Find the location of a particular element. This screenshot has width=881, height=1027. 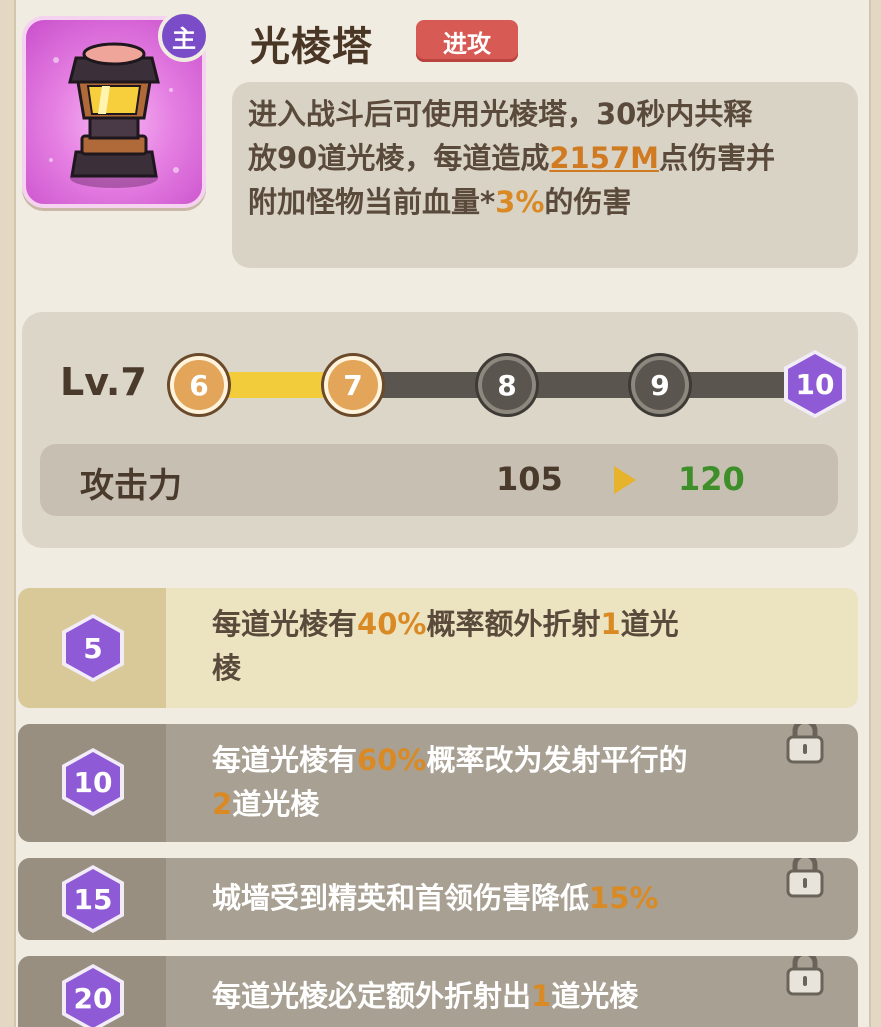

skill-row-15: 15 城墙受到精英和首领伤害降低15% is located at coordinates (438, 899).